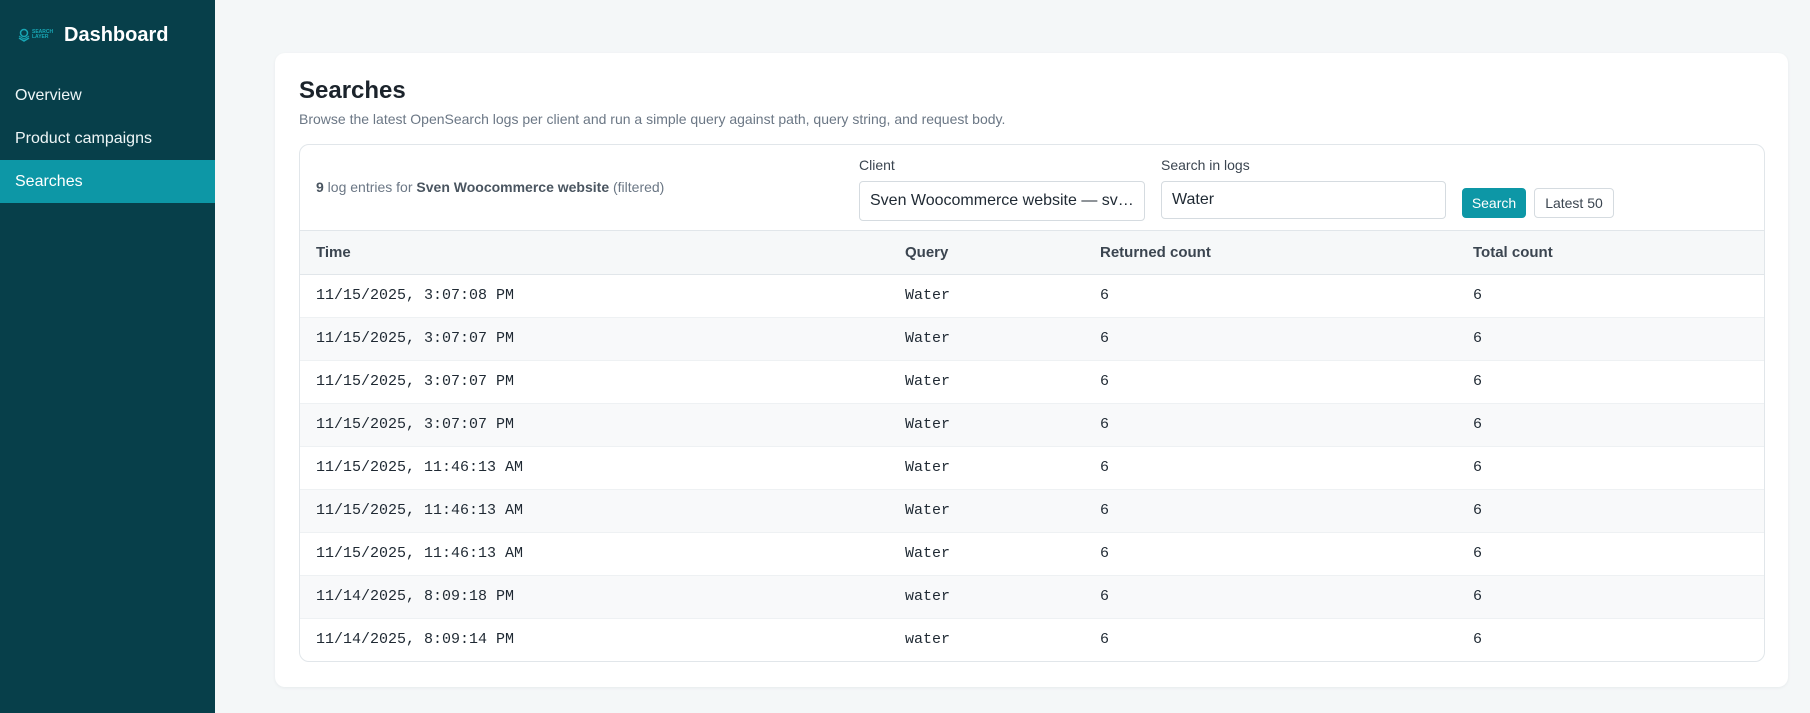 This screenshot has height=713, width=1810. I want to click on latest-50-button: Latest 50, so click(1574, 203).